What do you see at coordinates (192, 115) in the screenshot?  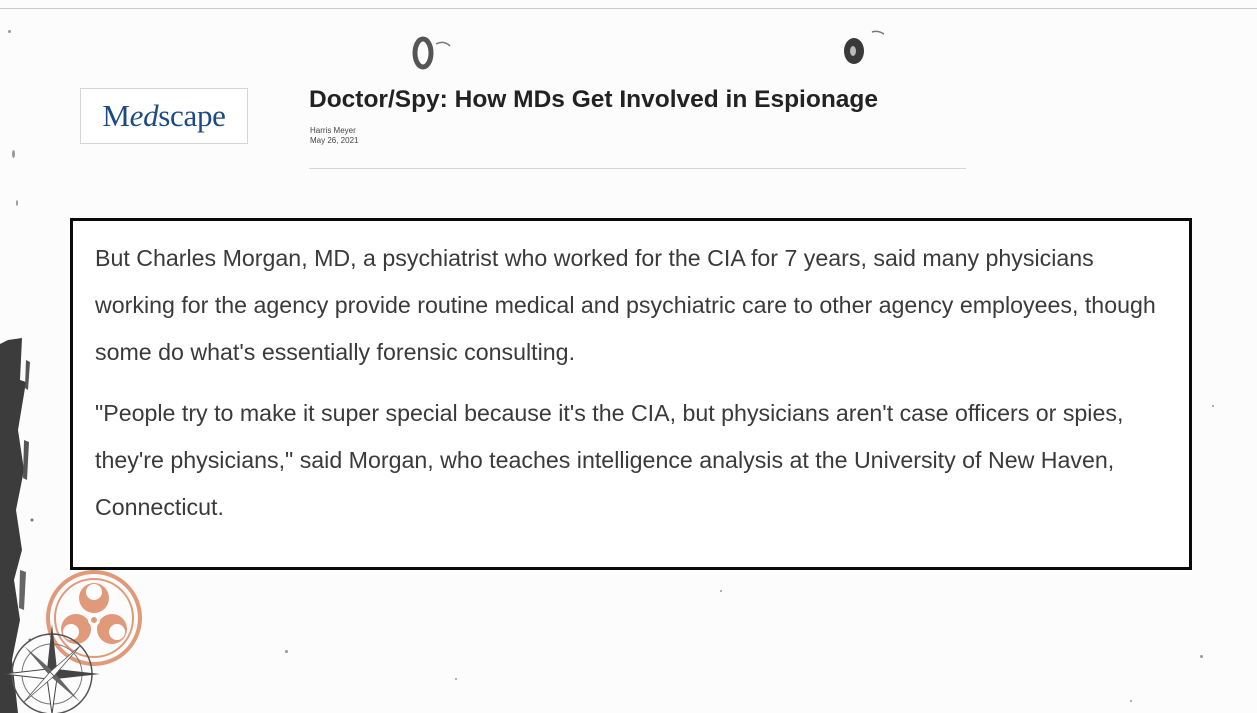 I see `logo-text-scape: scape` at bounding box center [192, 115].